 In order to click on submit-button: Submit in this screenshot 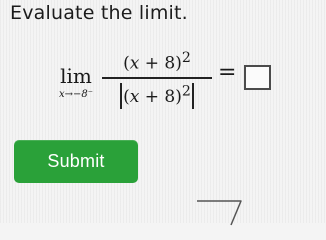, I will do `click(76, 161)`.